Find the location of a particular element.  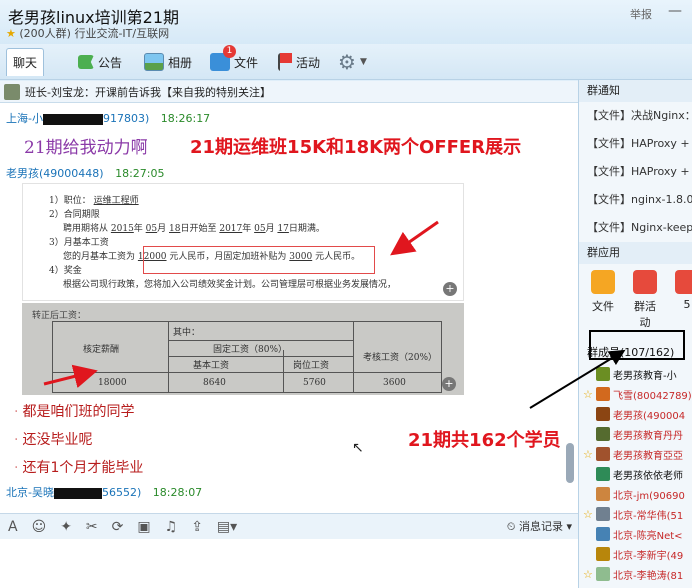

sender-prefix: 上海-小 is located at coordinates (24, 118).